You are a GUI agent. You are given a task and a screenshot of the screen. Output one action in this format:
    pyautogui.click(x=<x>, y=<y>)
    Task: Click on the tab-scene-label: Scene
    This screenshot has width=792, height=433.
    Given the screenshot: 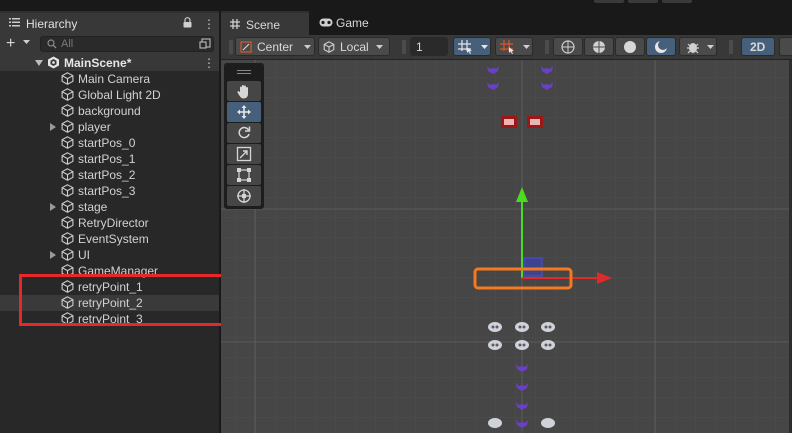 What is the action you would take?
    pyautogui.click(x=263, y=25)
    